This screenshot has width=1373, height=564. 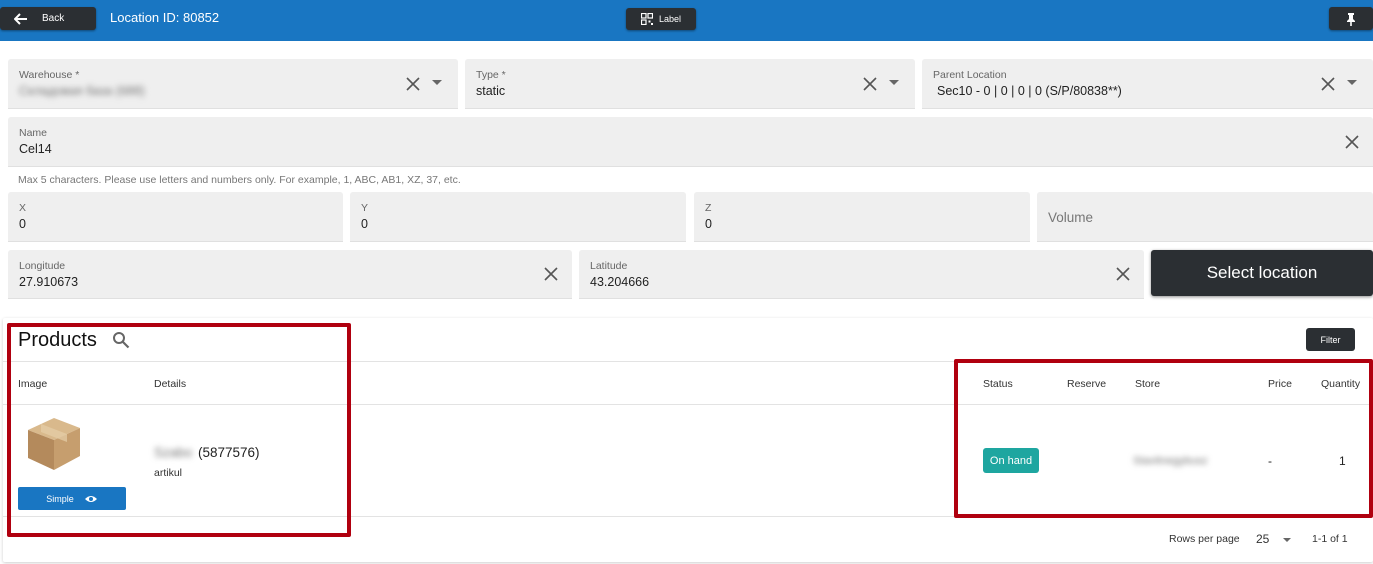 What do you see at coordinates (42, 266) in the screenshot?
I see `longitude-label: Longitude` at bounding box center [42, 266].